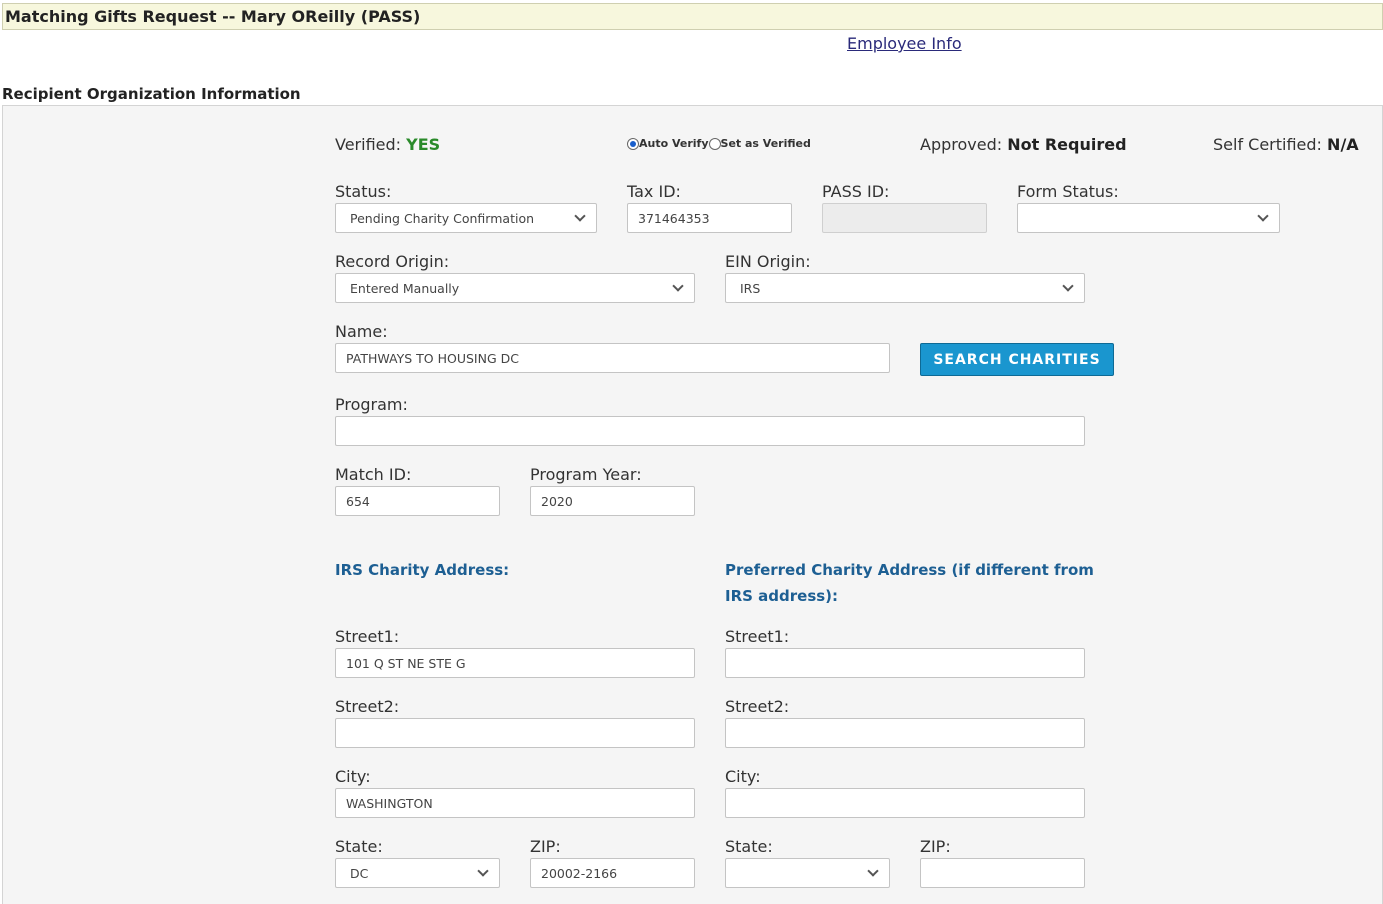  What do you see at coordinates (151, 94) in the screenshot?
I see `section-title: Recipient Organization Information` at bounding box center [151, 94].